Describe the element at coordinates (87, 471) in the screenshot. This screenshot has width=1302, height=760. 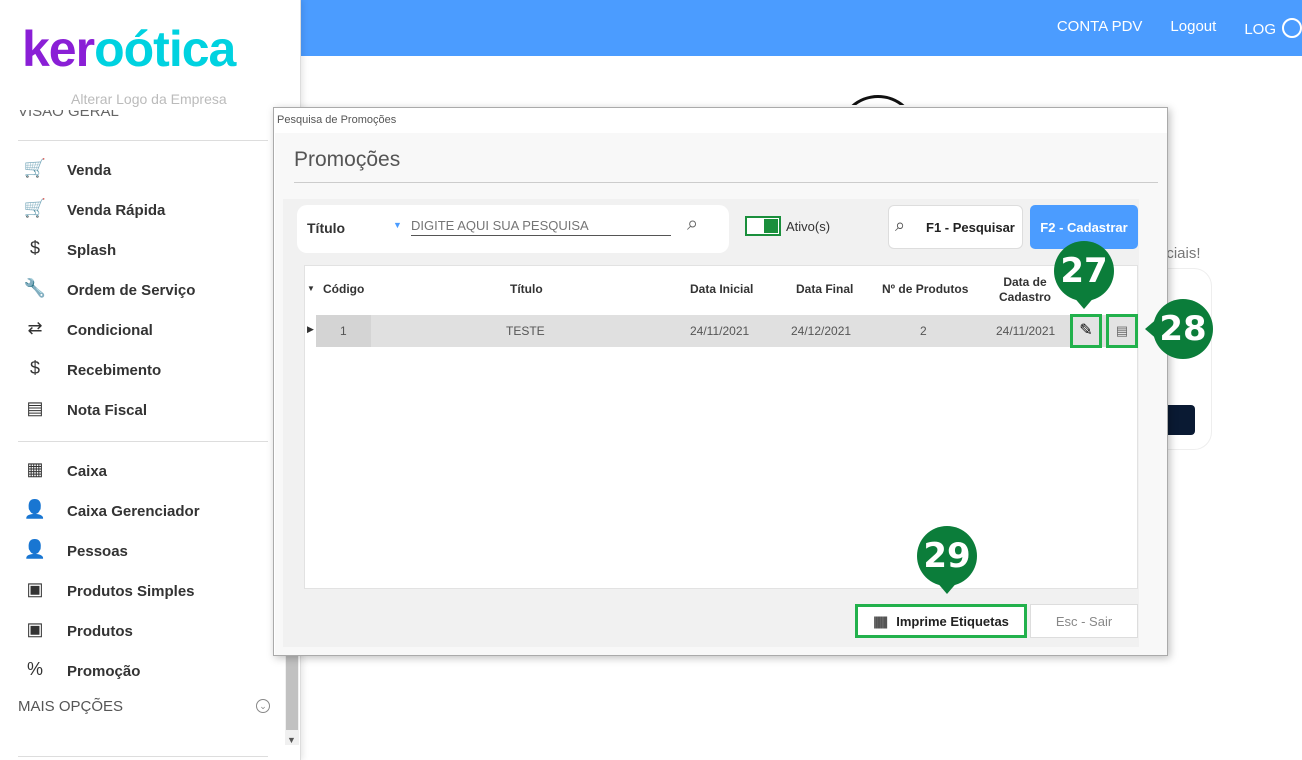
I see `sidebar-item-label: Caixa` at that location.